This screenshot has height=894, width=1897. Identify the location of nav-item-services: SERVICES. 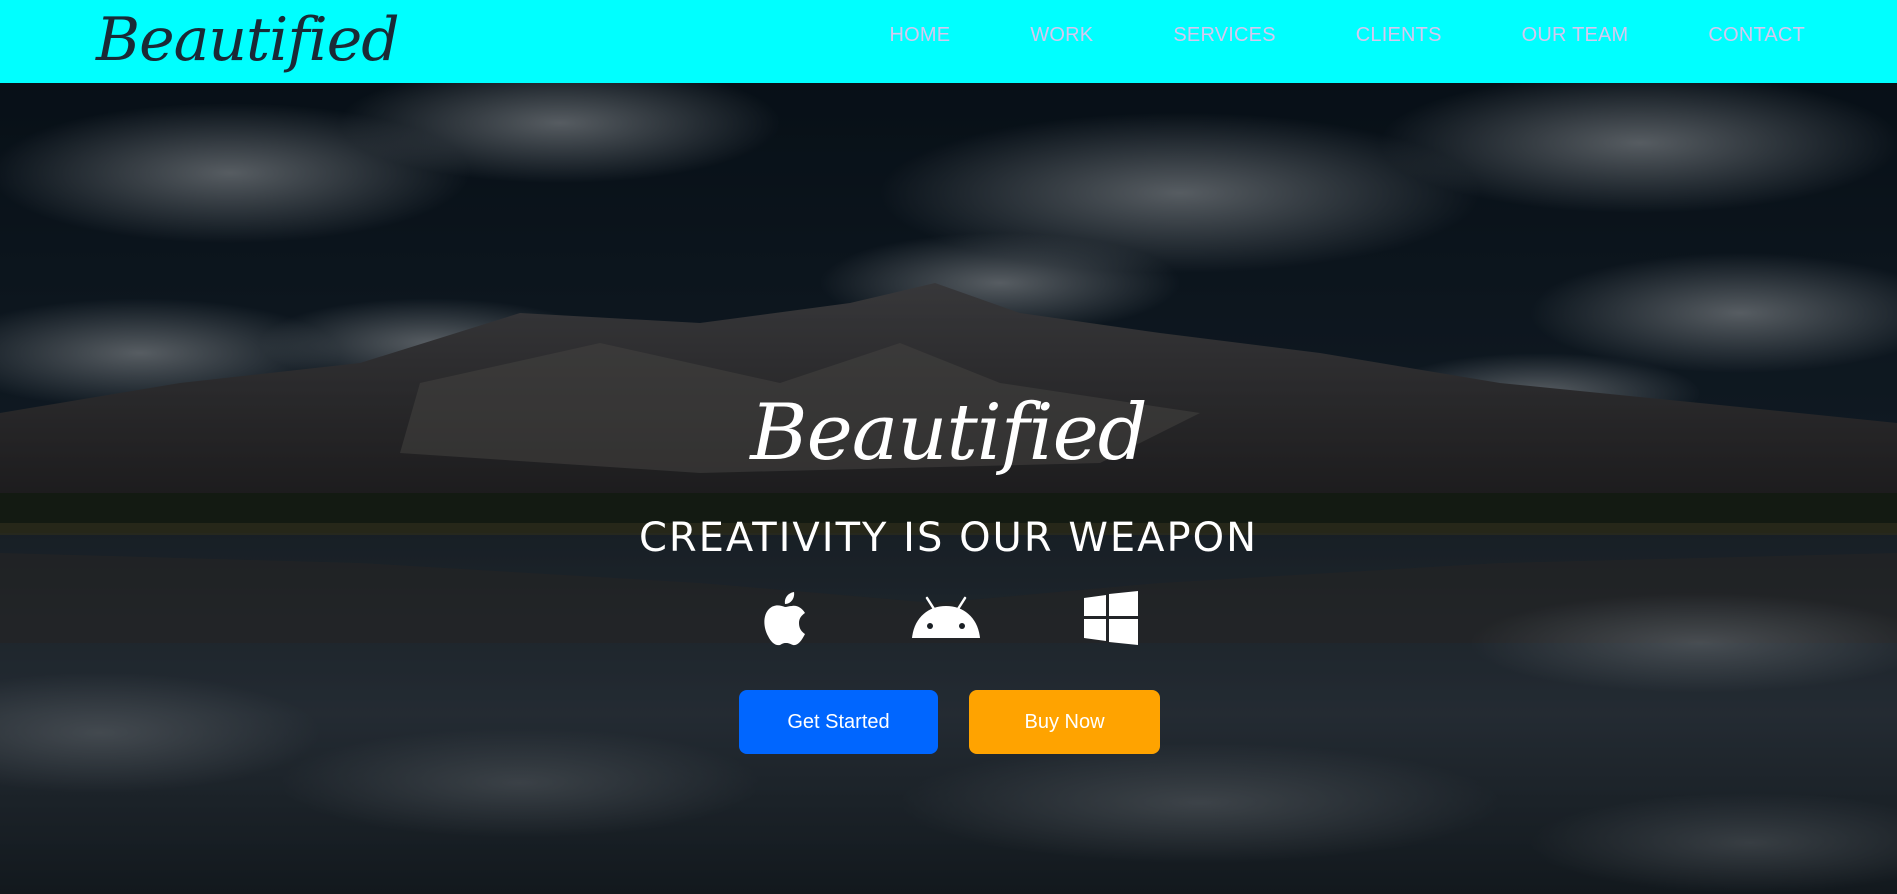
(1224, 35).